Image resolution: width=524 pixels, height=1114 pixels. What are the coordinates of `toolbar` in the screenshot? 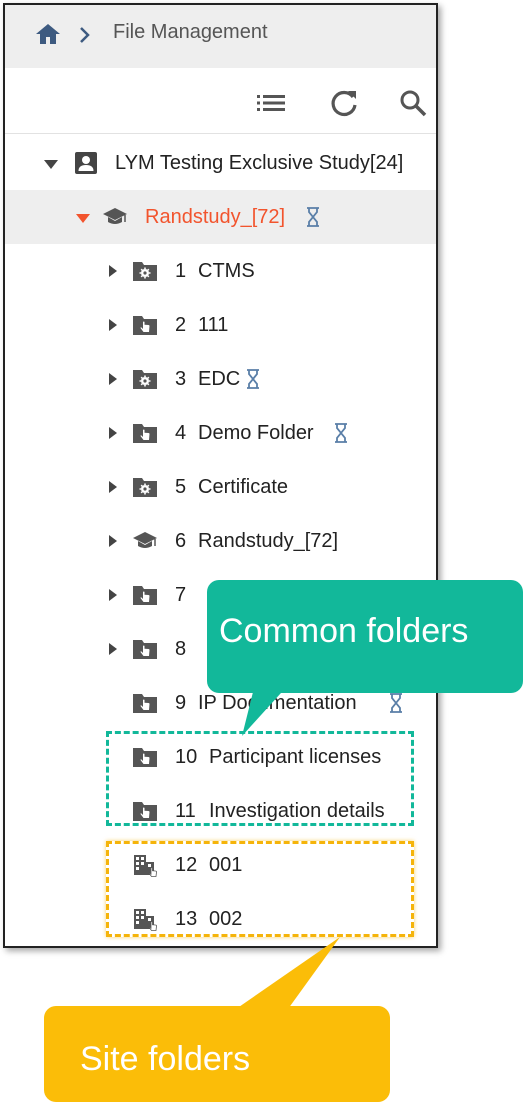 It's located at (220, 101).